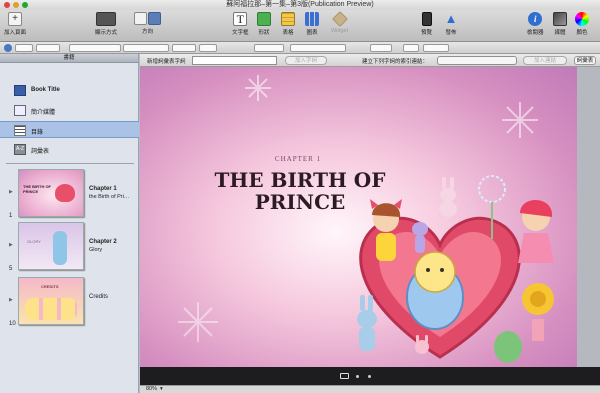 This screenshot has height=393, width=600. Describe the element at coordinates (411, 48) in the screenshot. I see `columns-field` at that location.